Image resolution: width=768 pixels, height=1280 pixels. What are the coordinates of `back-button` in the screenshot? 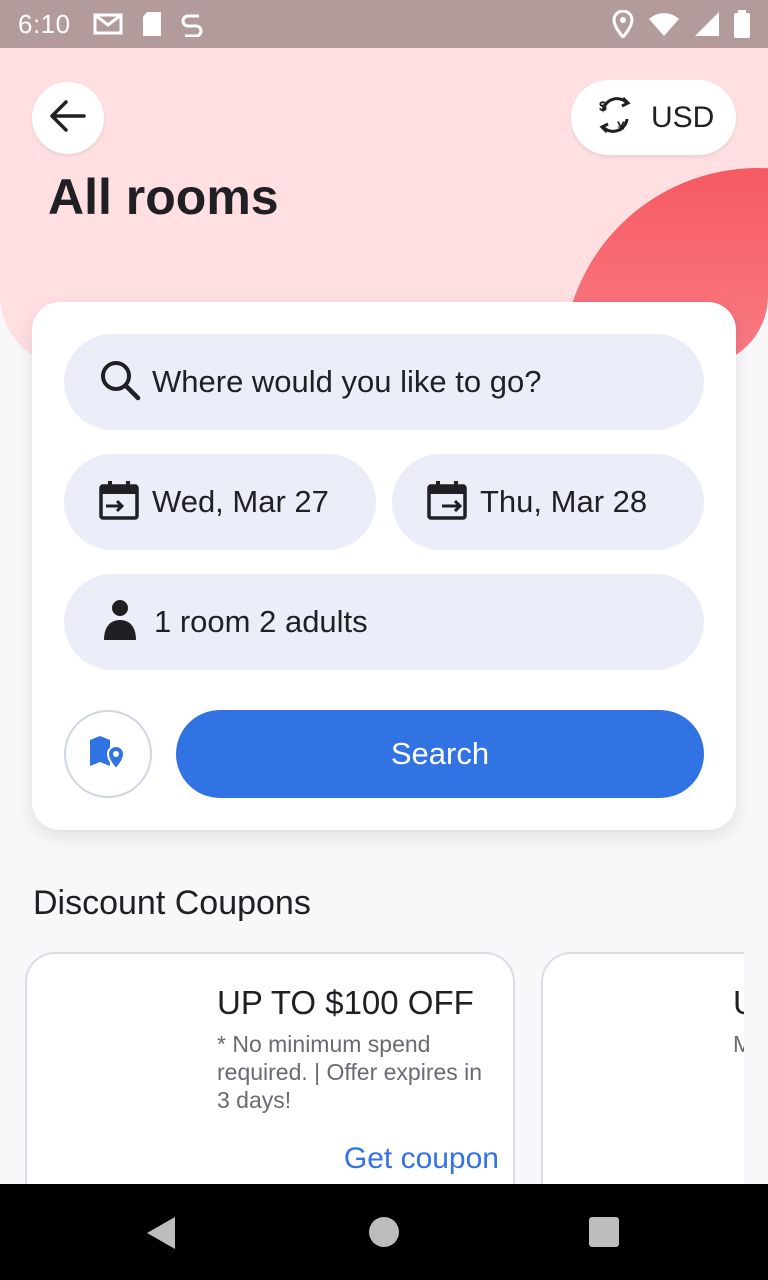 It's located at (68, 118).